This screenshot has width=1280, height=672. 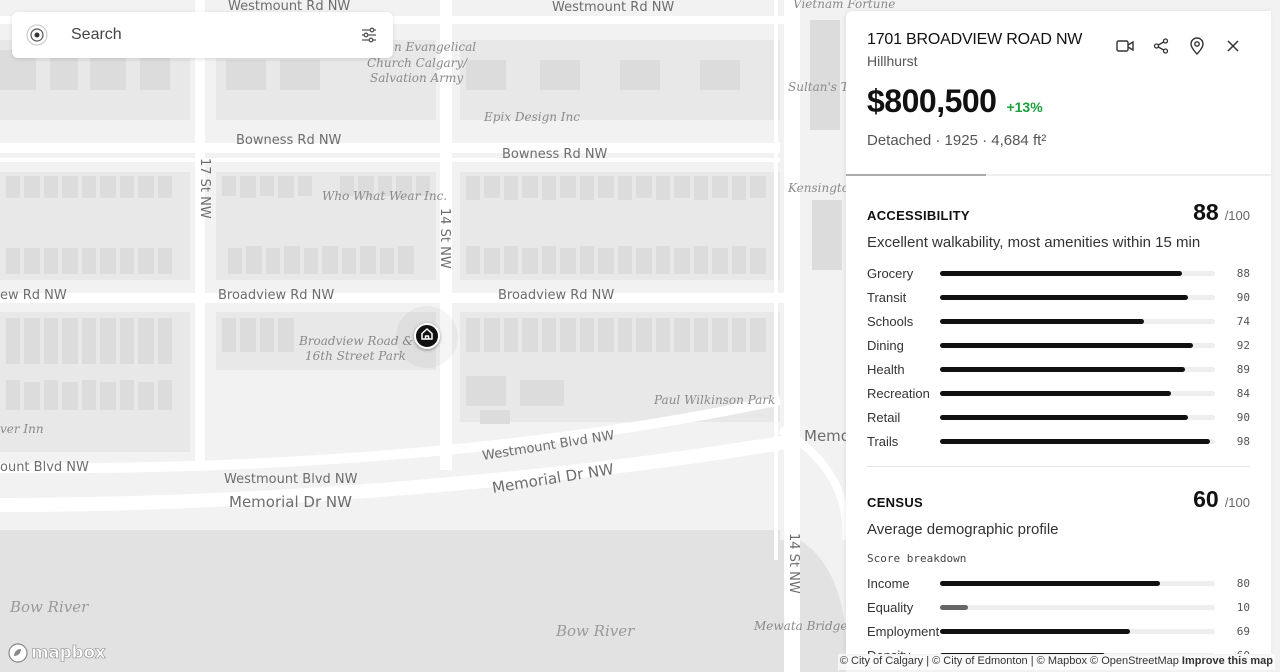 What do you see at coordinates (384, 196) in the screenshot?
I see `poi-label: Who What Wear Inc.` at bounding box center [384, 196].